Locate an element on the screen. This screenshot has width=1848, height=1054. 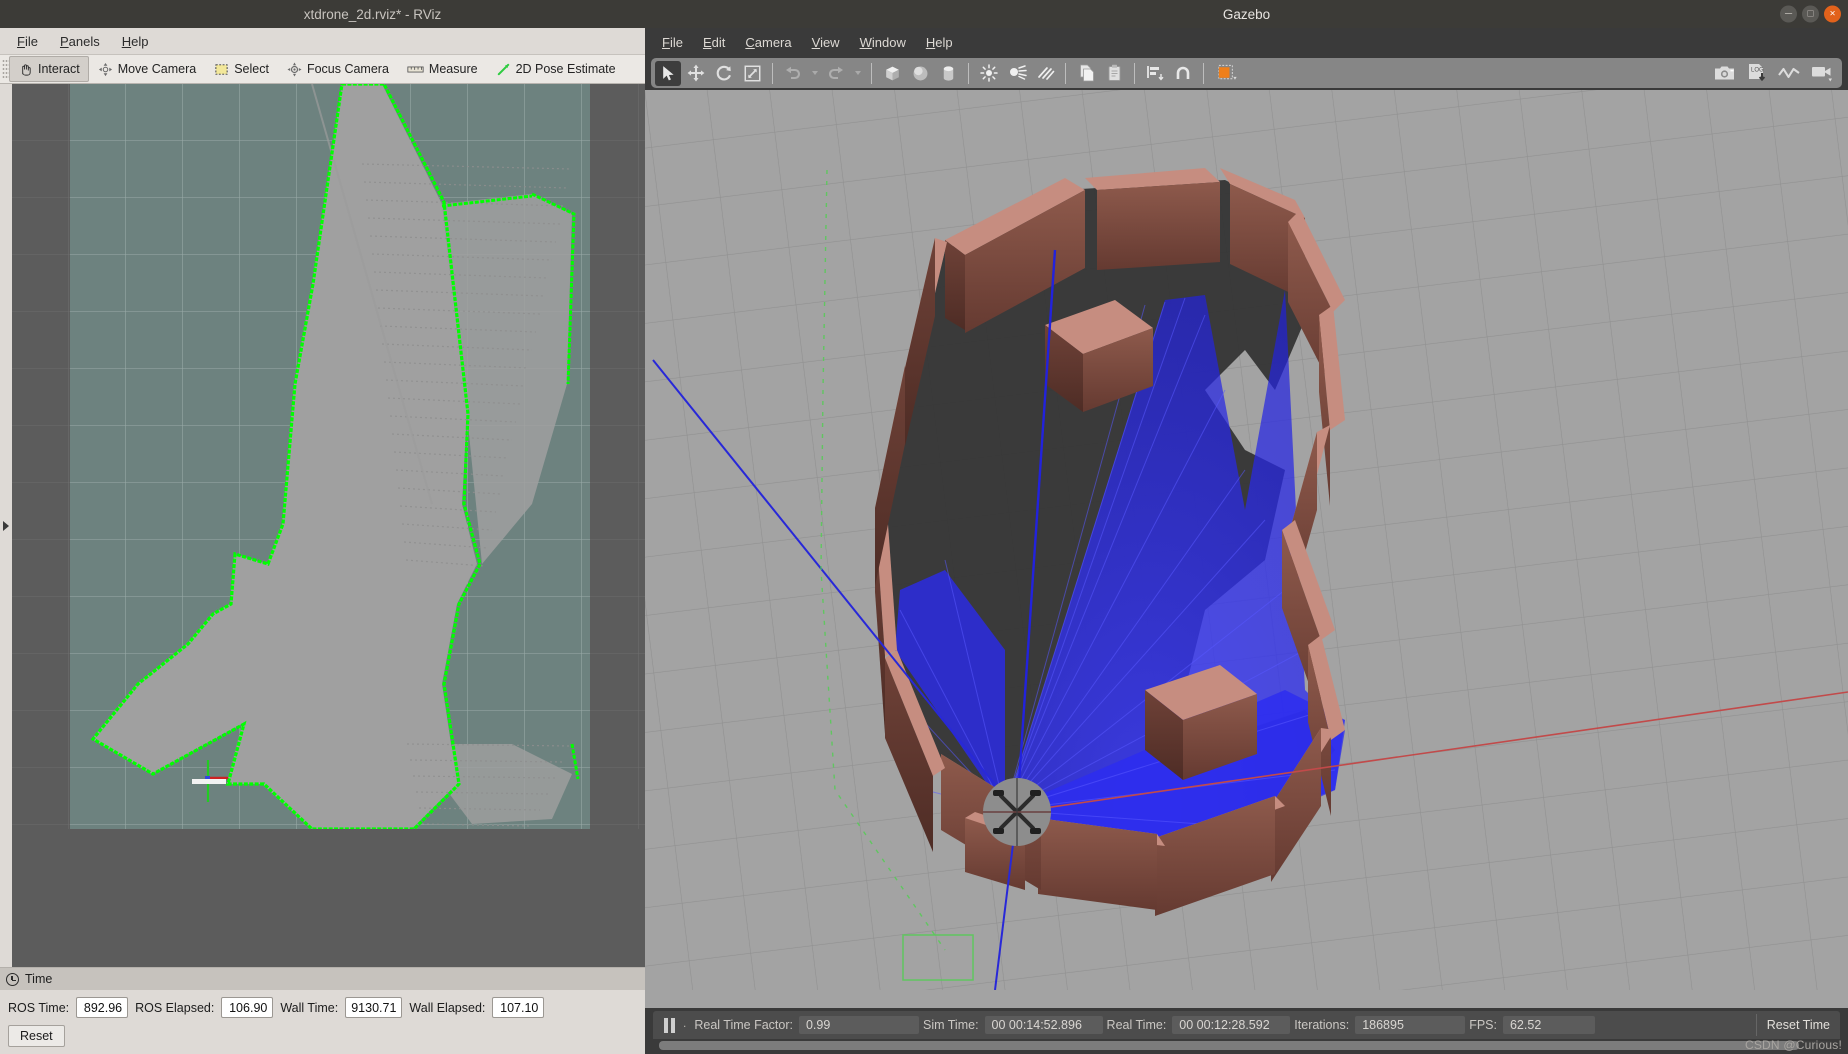
undo-dropdown-button is located at coordinates (814, 73).